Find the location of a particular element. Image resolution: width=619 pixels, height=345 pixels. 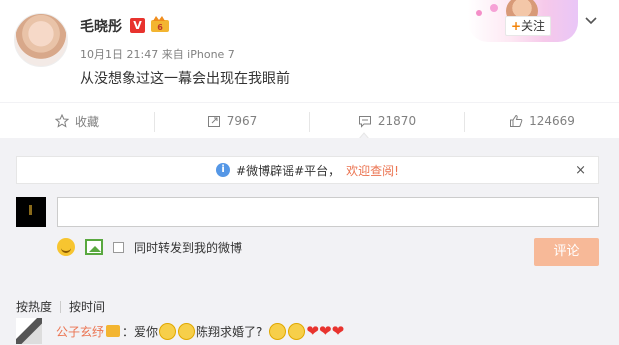

comment-item: 公子玄纾 ：爱你 陈翔求婚了? ❤ ❤ ❤ is located at coordinates (180, 331).